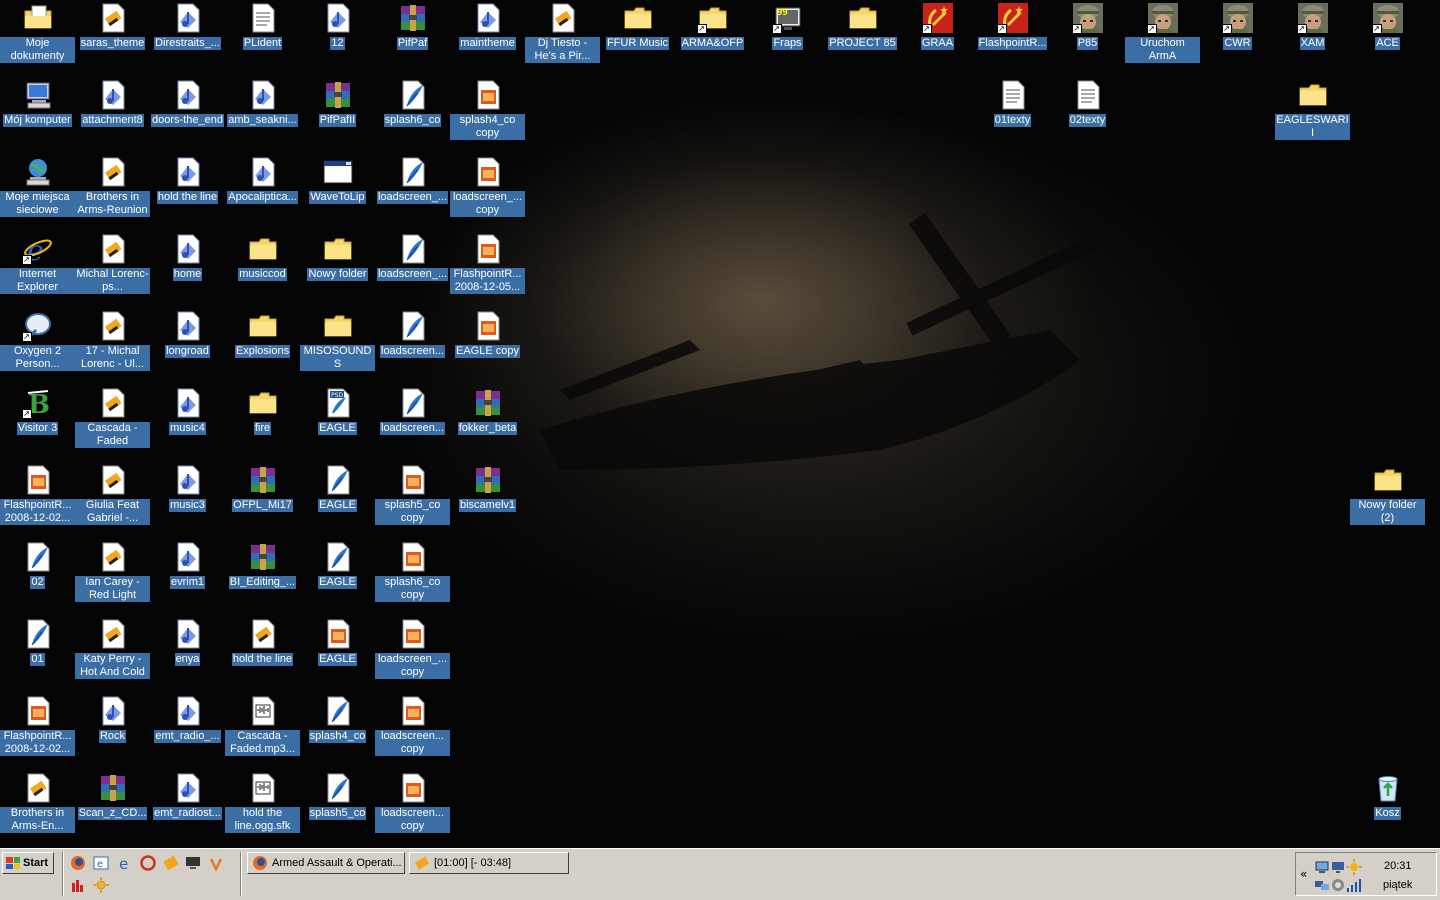  I want to click on desktop-icon: saras_theme, so click(112, 37).